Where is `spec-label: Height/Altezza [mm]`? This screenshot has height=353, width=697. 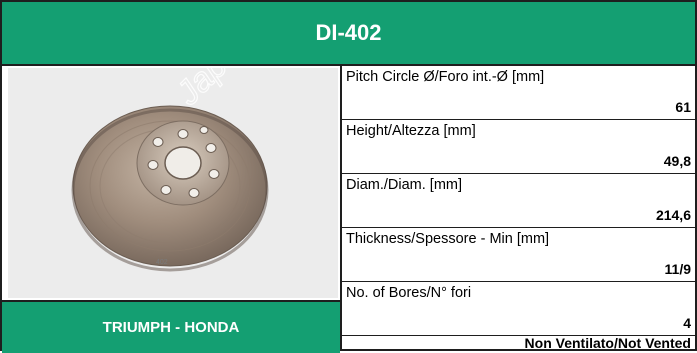 spec-label: Height/Altezza [mm] is located at coordinates (411, 131).